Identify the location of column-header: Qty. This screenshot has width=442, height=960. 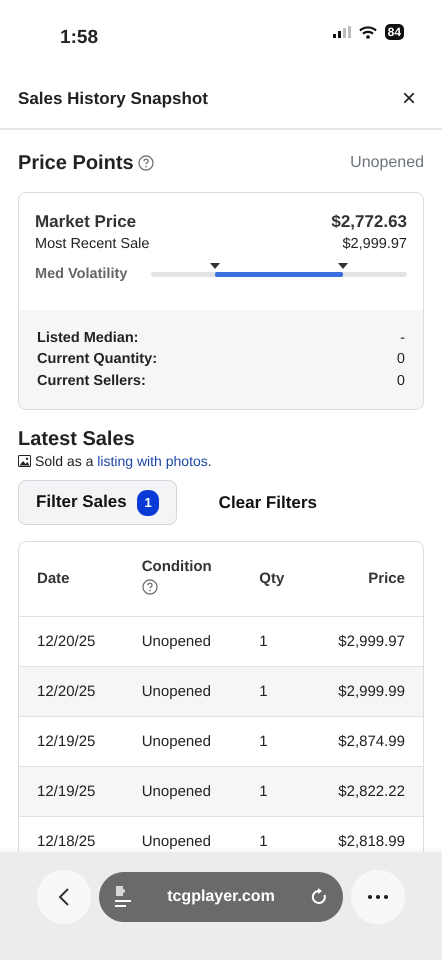
(271, 578).